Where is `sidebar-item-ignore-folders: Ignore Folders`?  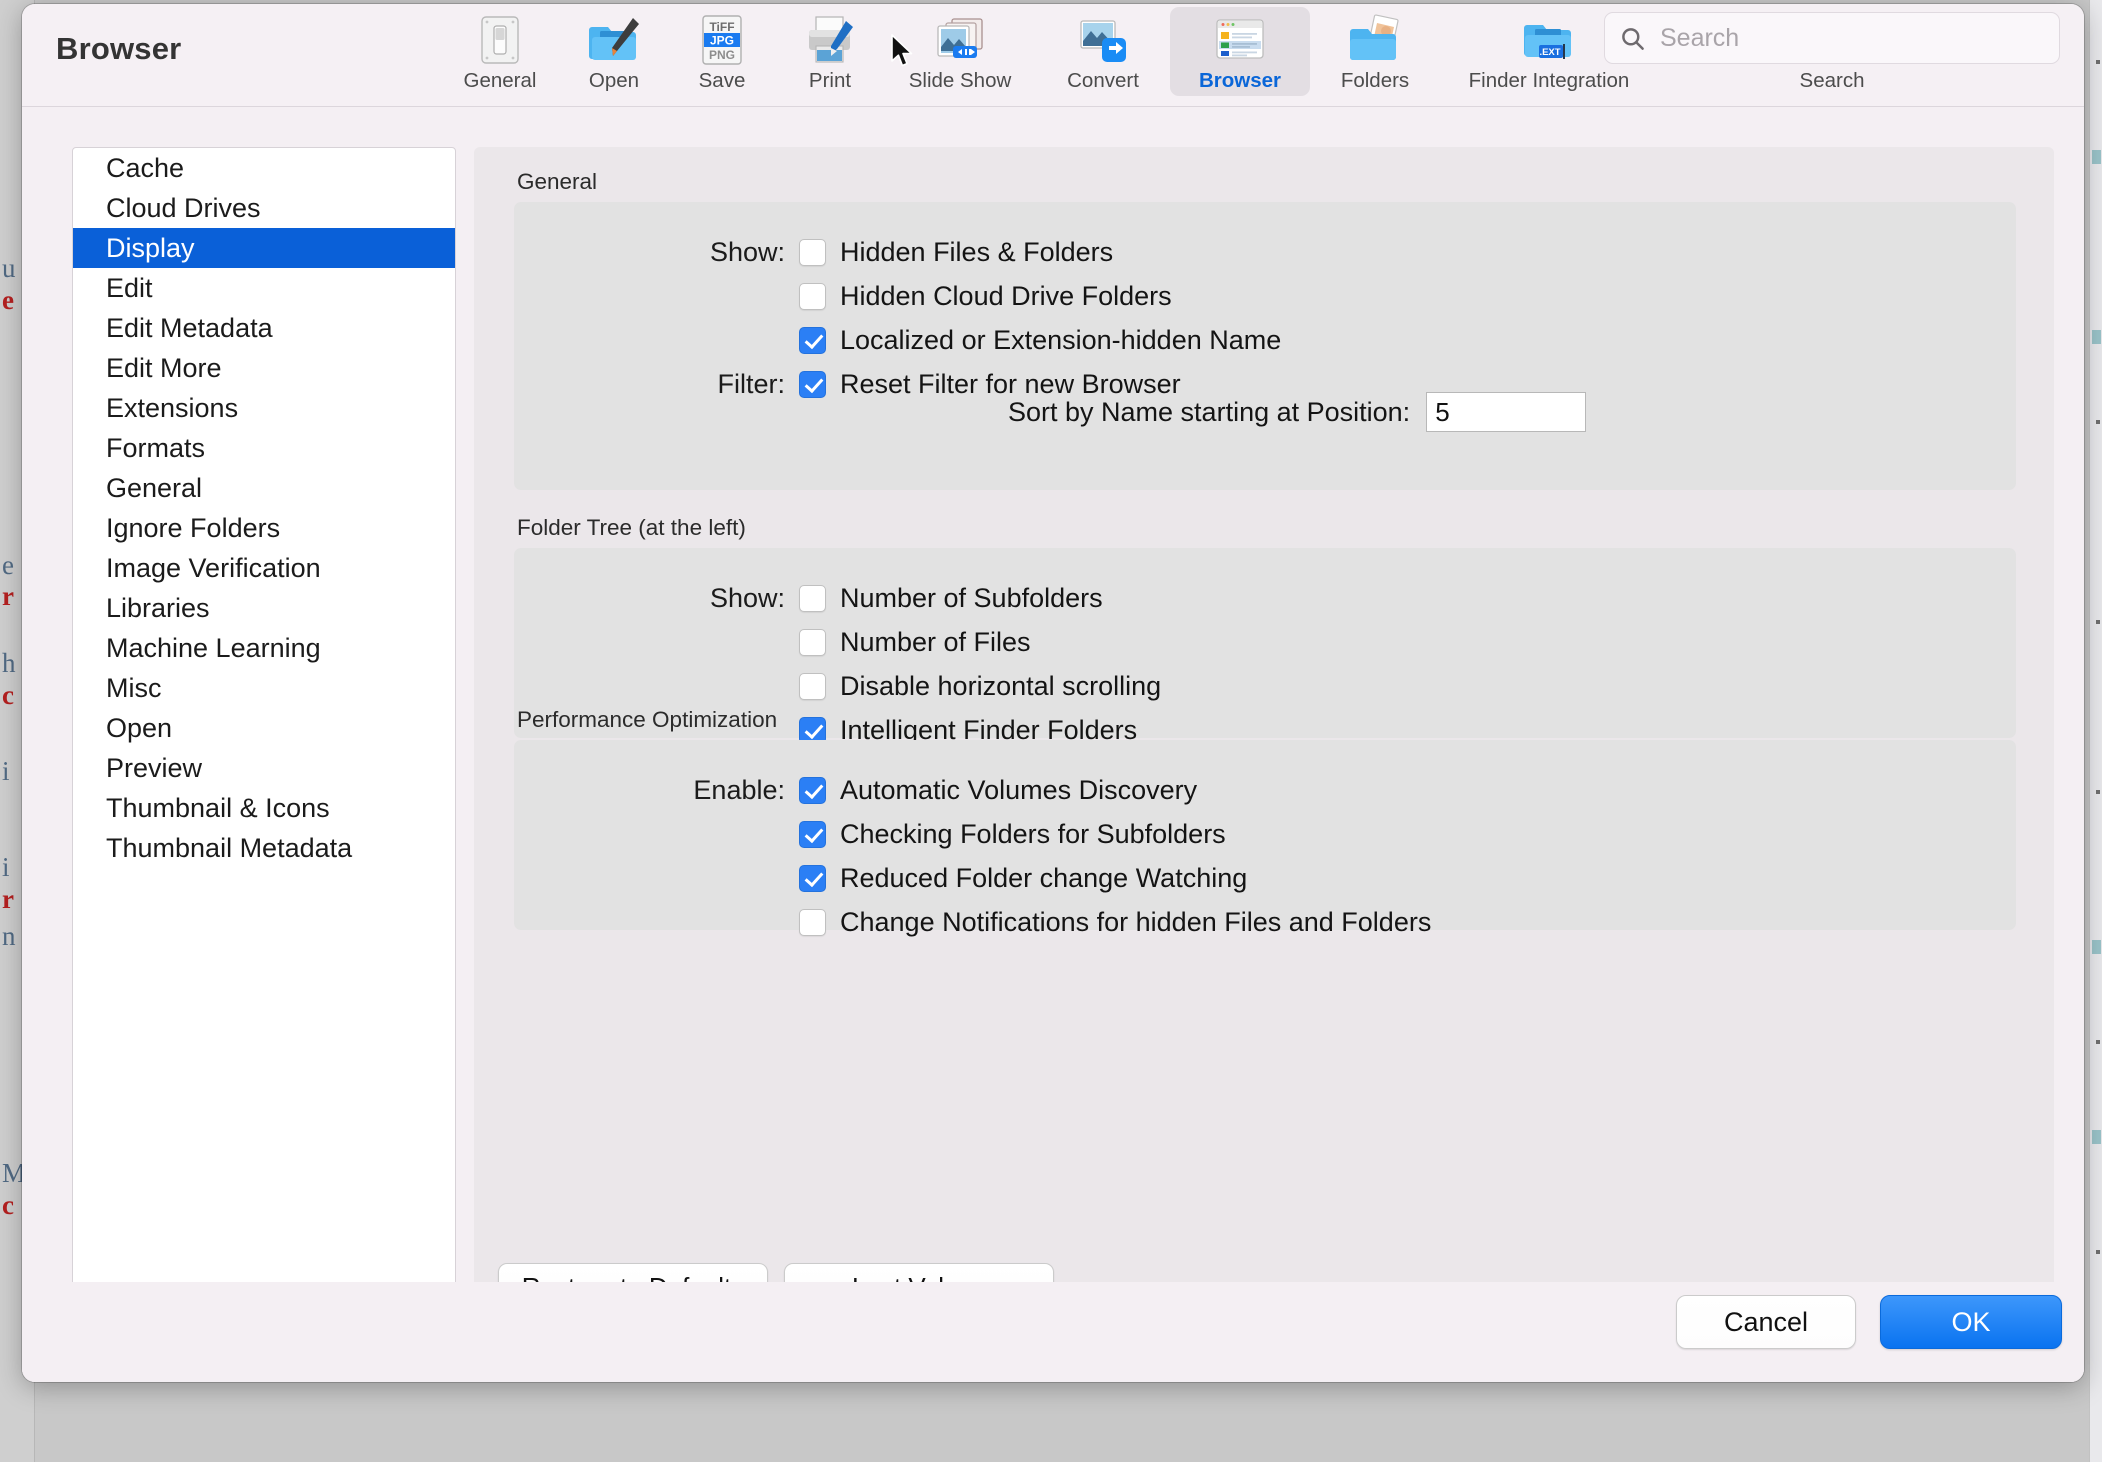 sidebar-item-ignore-folders: Ignore Folders is located at coordinates (264, 528).